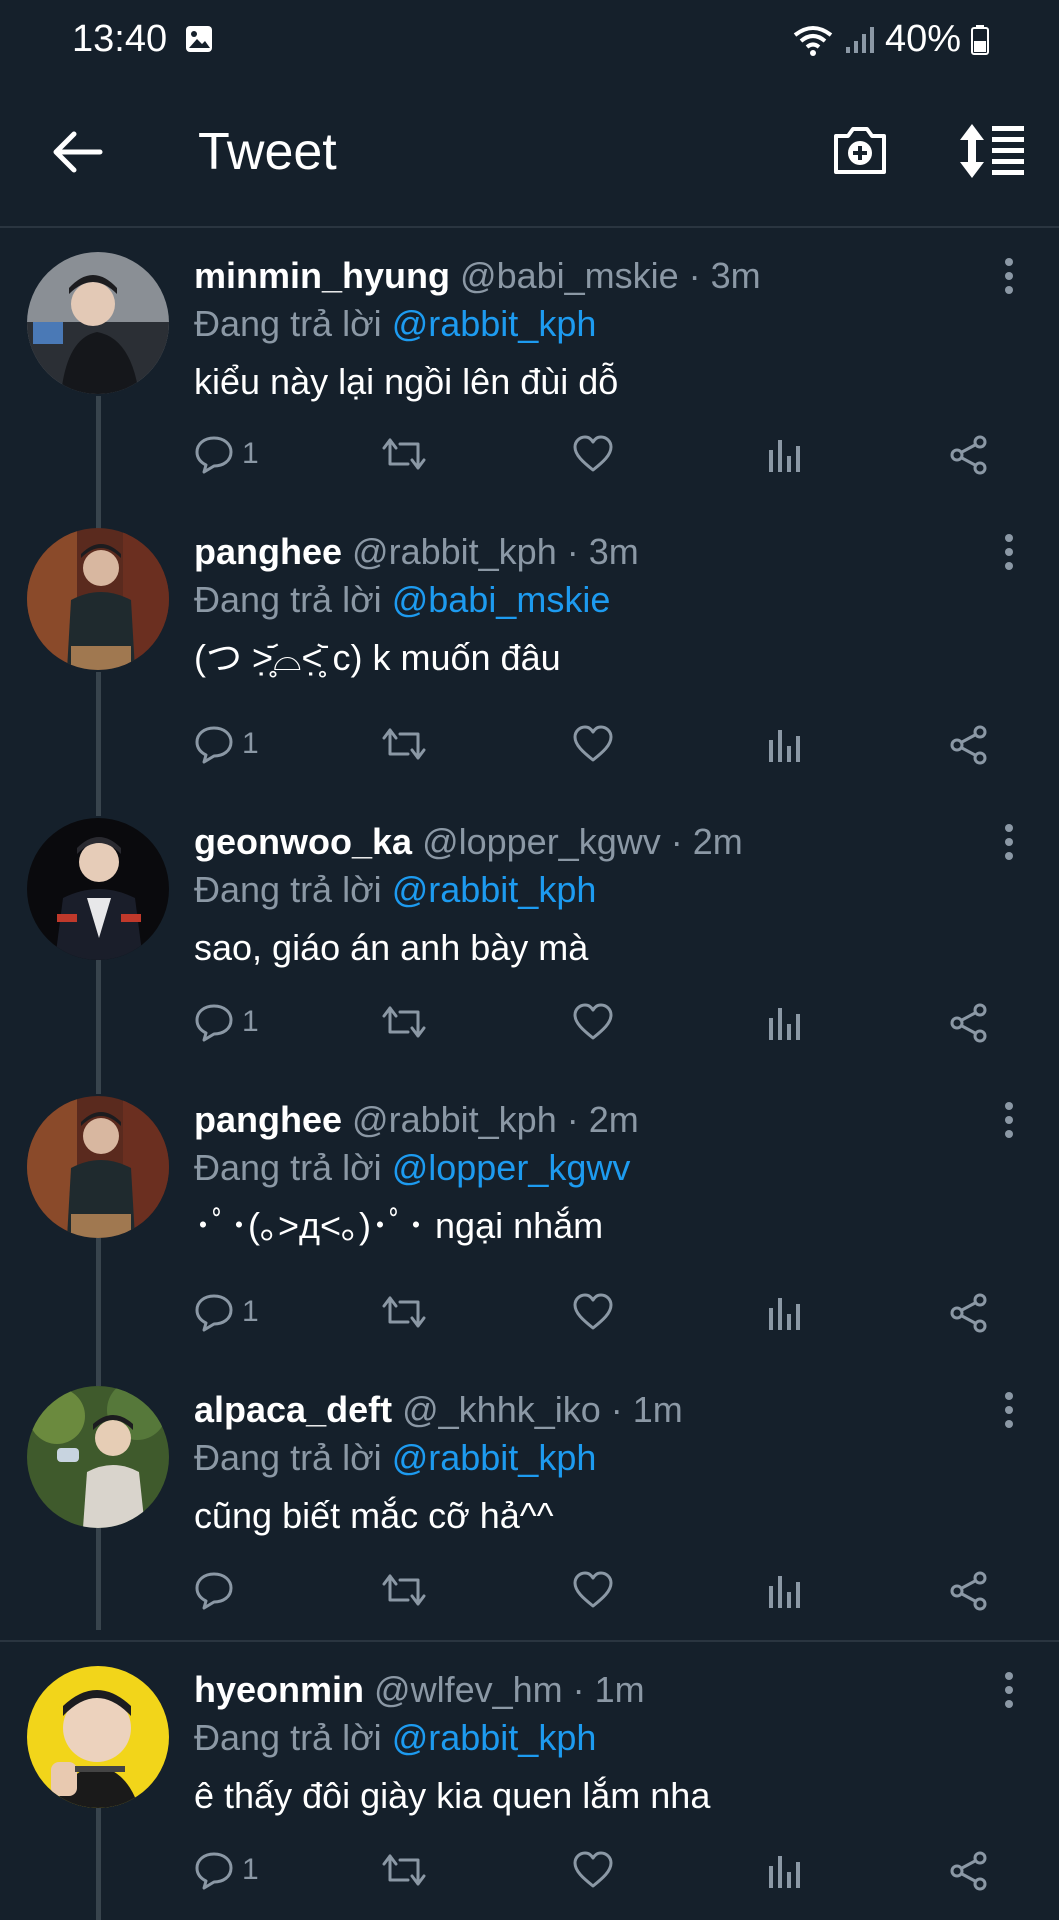 Image resolution: width=1059 pixels, height=1920 pixels. Describe the element at coordinates (511, 1167) in the screenshot. I see `reply-mention: @lopper_kgwv` at that location.